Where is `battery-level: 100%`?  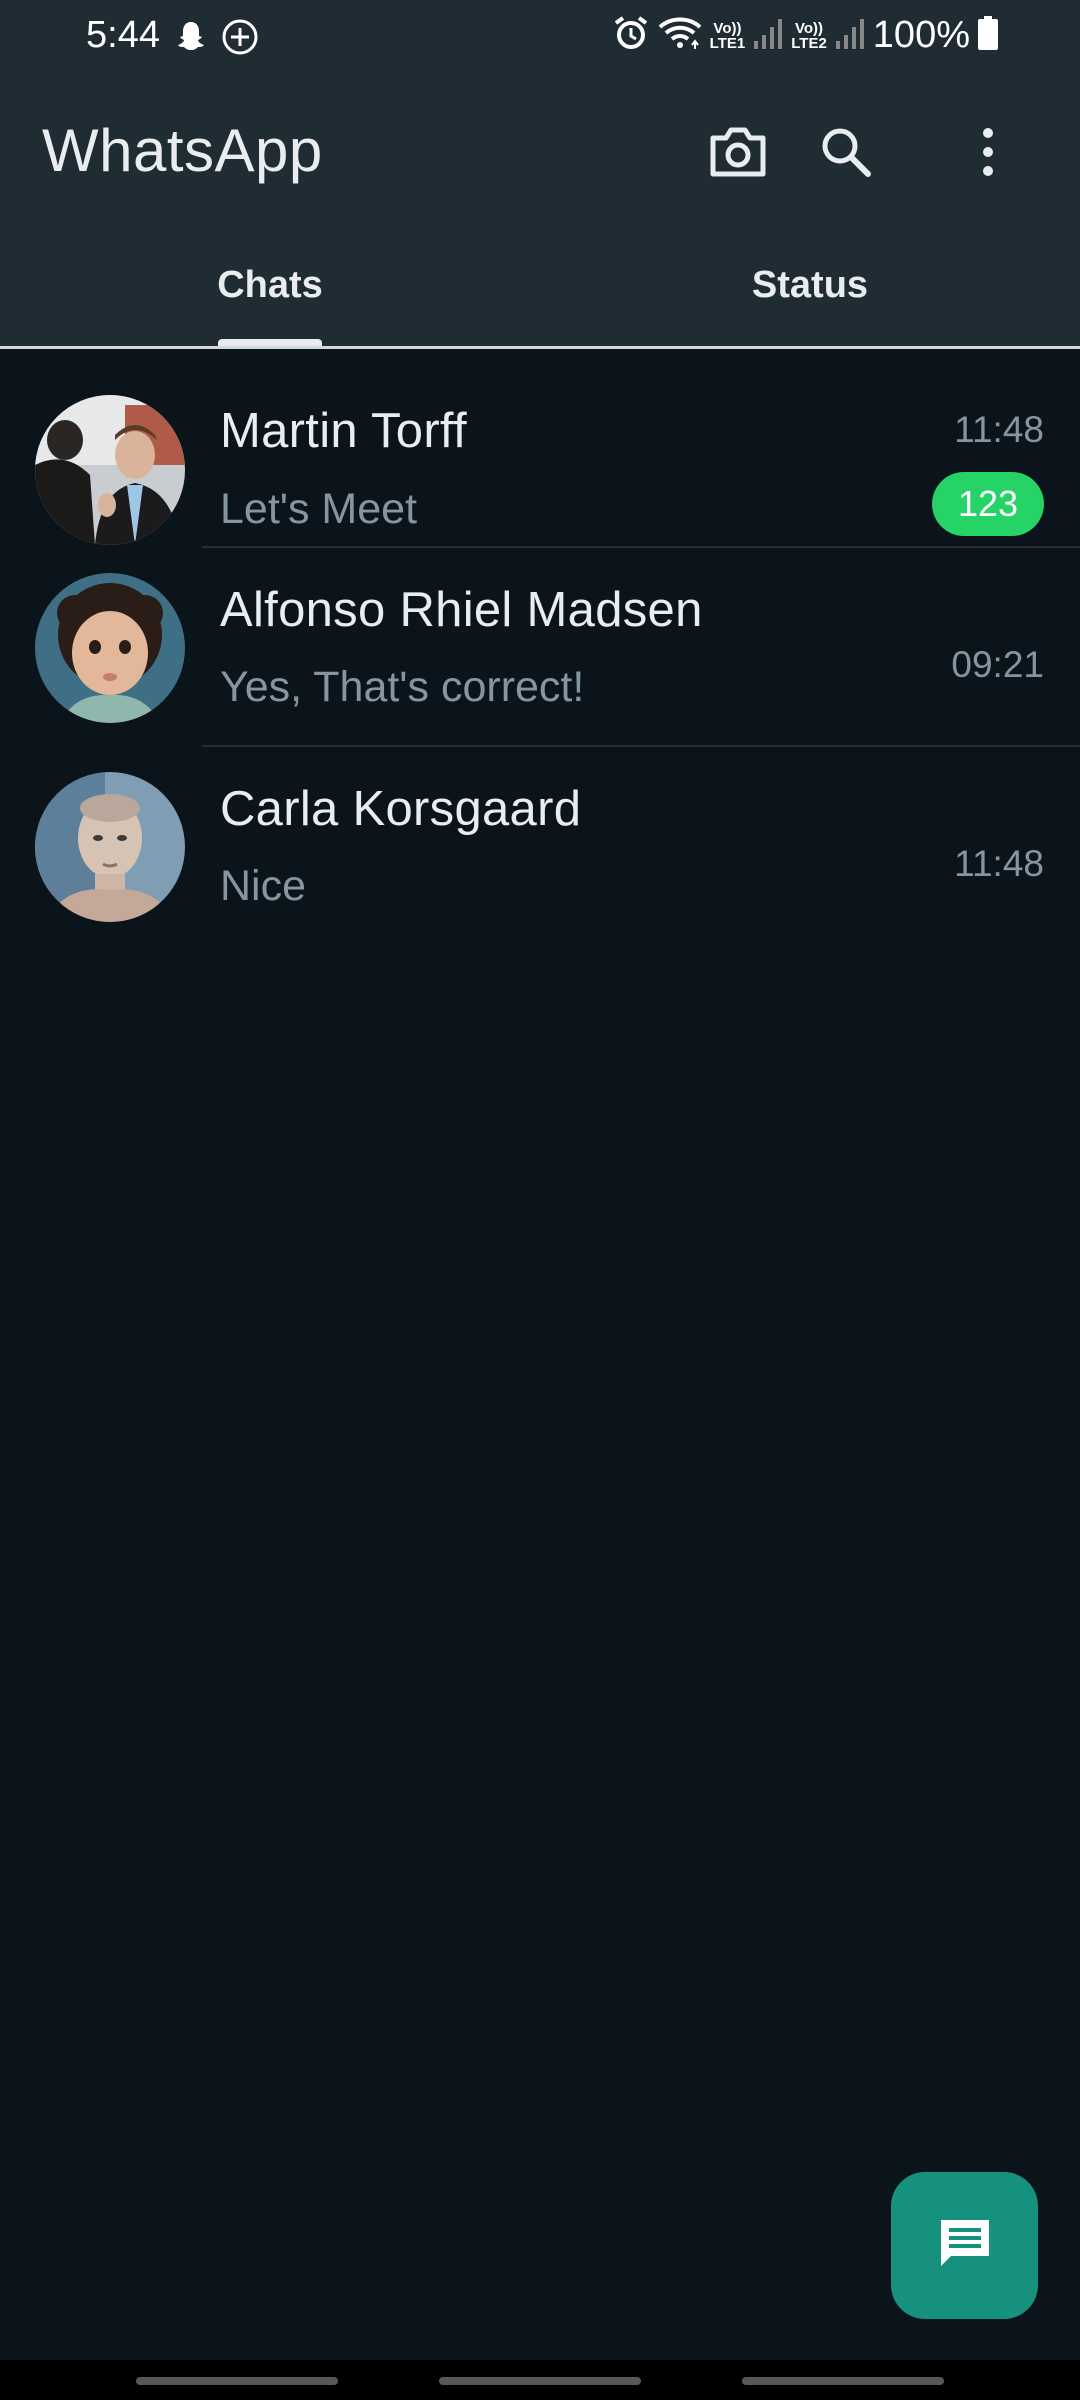
battery-level: 100% is located at coordinates (921, 35).